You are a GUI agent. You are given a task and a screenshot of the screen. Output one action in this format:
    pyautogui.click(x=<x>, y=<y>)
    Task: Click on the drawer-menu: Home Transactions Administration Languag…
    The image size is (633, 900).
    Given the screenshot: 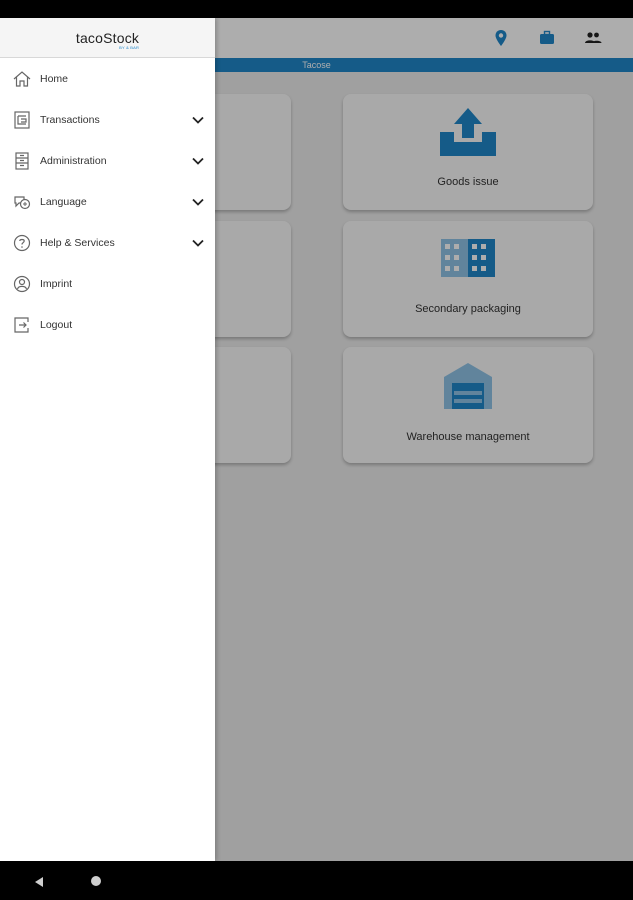 What is the action you would take?
    pyautogui.click(x=107, y=201)
    